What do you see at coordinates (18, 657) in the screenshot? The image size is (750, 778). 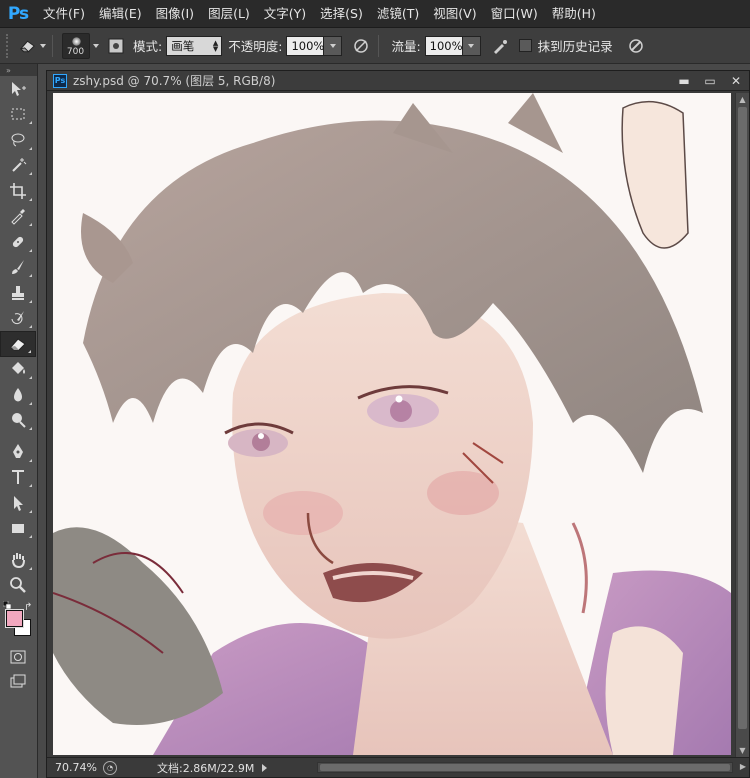 I see `quick-mask-button` at bounding box center [18, 657].